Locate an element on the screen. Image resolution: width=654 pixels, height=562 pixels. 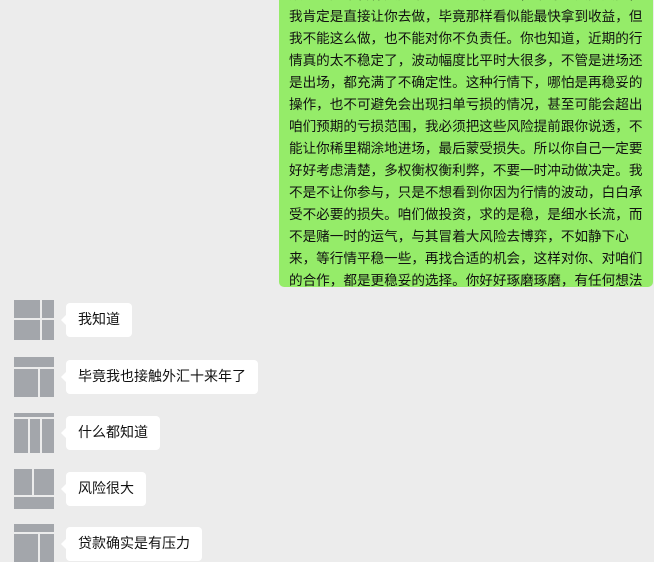
incoming-message-bubble: 风险很大 is located at coordinates (103, 489).